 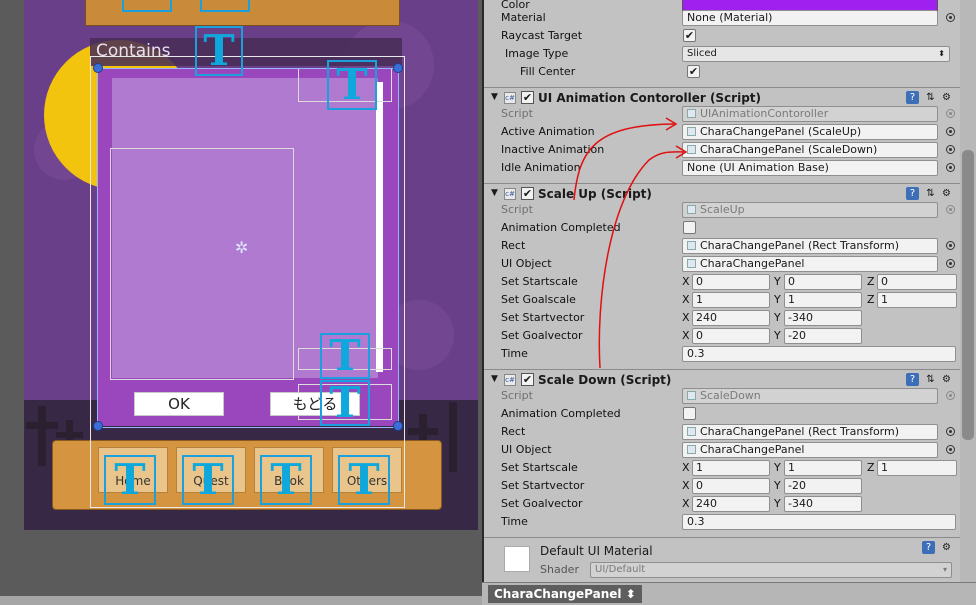 I want to click on inspector-scrollbar, so click(x=968, y=295).